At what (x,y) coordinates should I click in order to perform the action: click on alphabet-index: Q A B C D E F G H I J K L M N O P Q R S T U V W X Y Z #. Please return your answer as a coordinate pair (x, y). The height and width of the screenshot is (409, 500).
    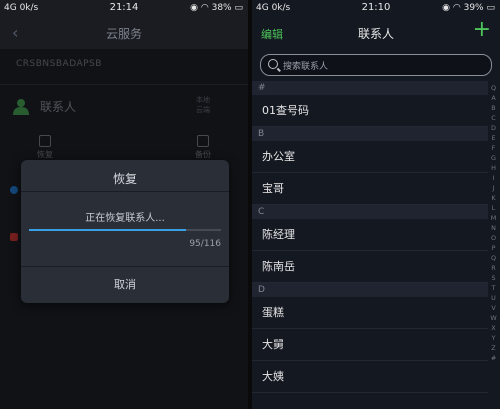
    Looking at the image, I should click on (493, 223).